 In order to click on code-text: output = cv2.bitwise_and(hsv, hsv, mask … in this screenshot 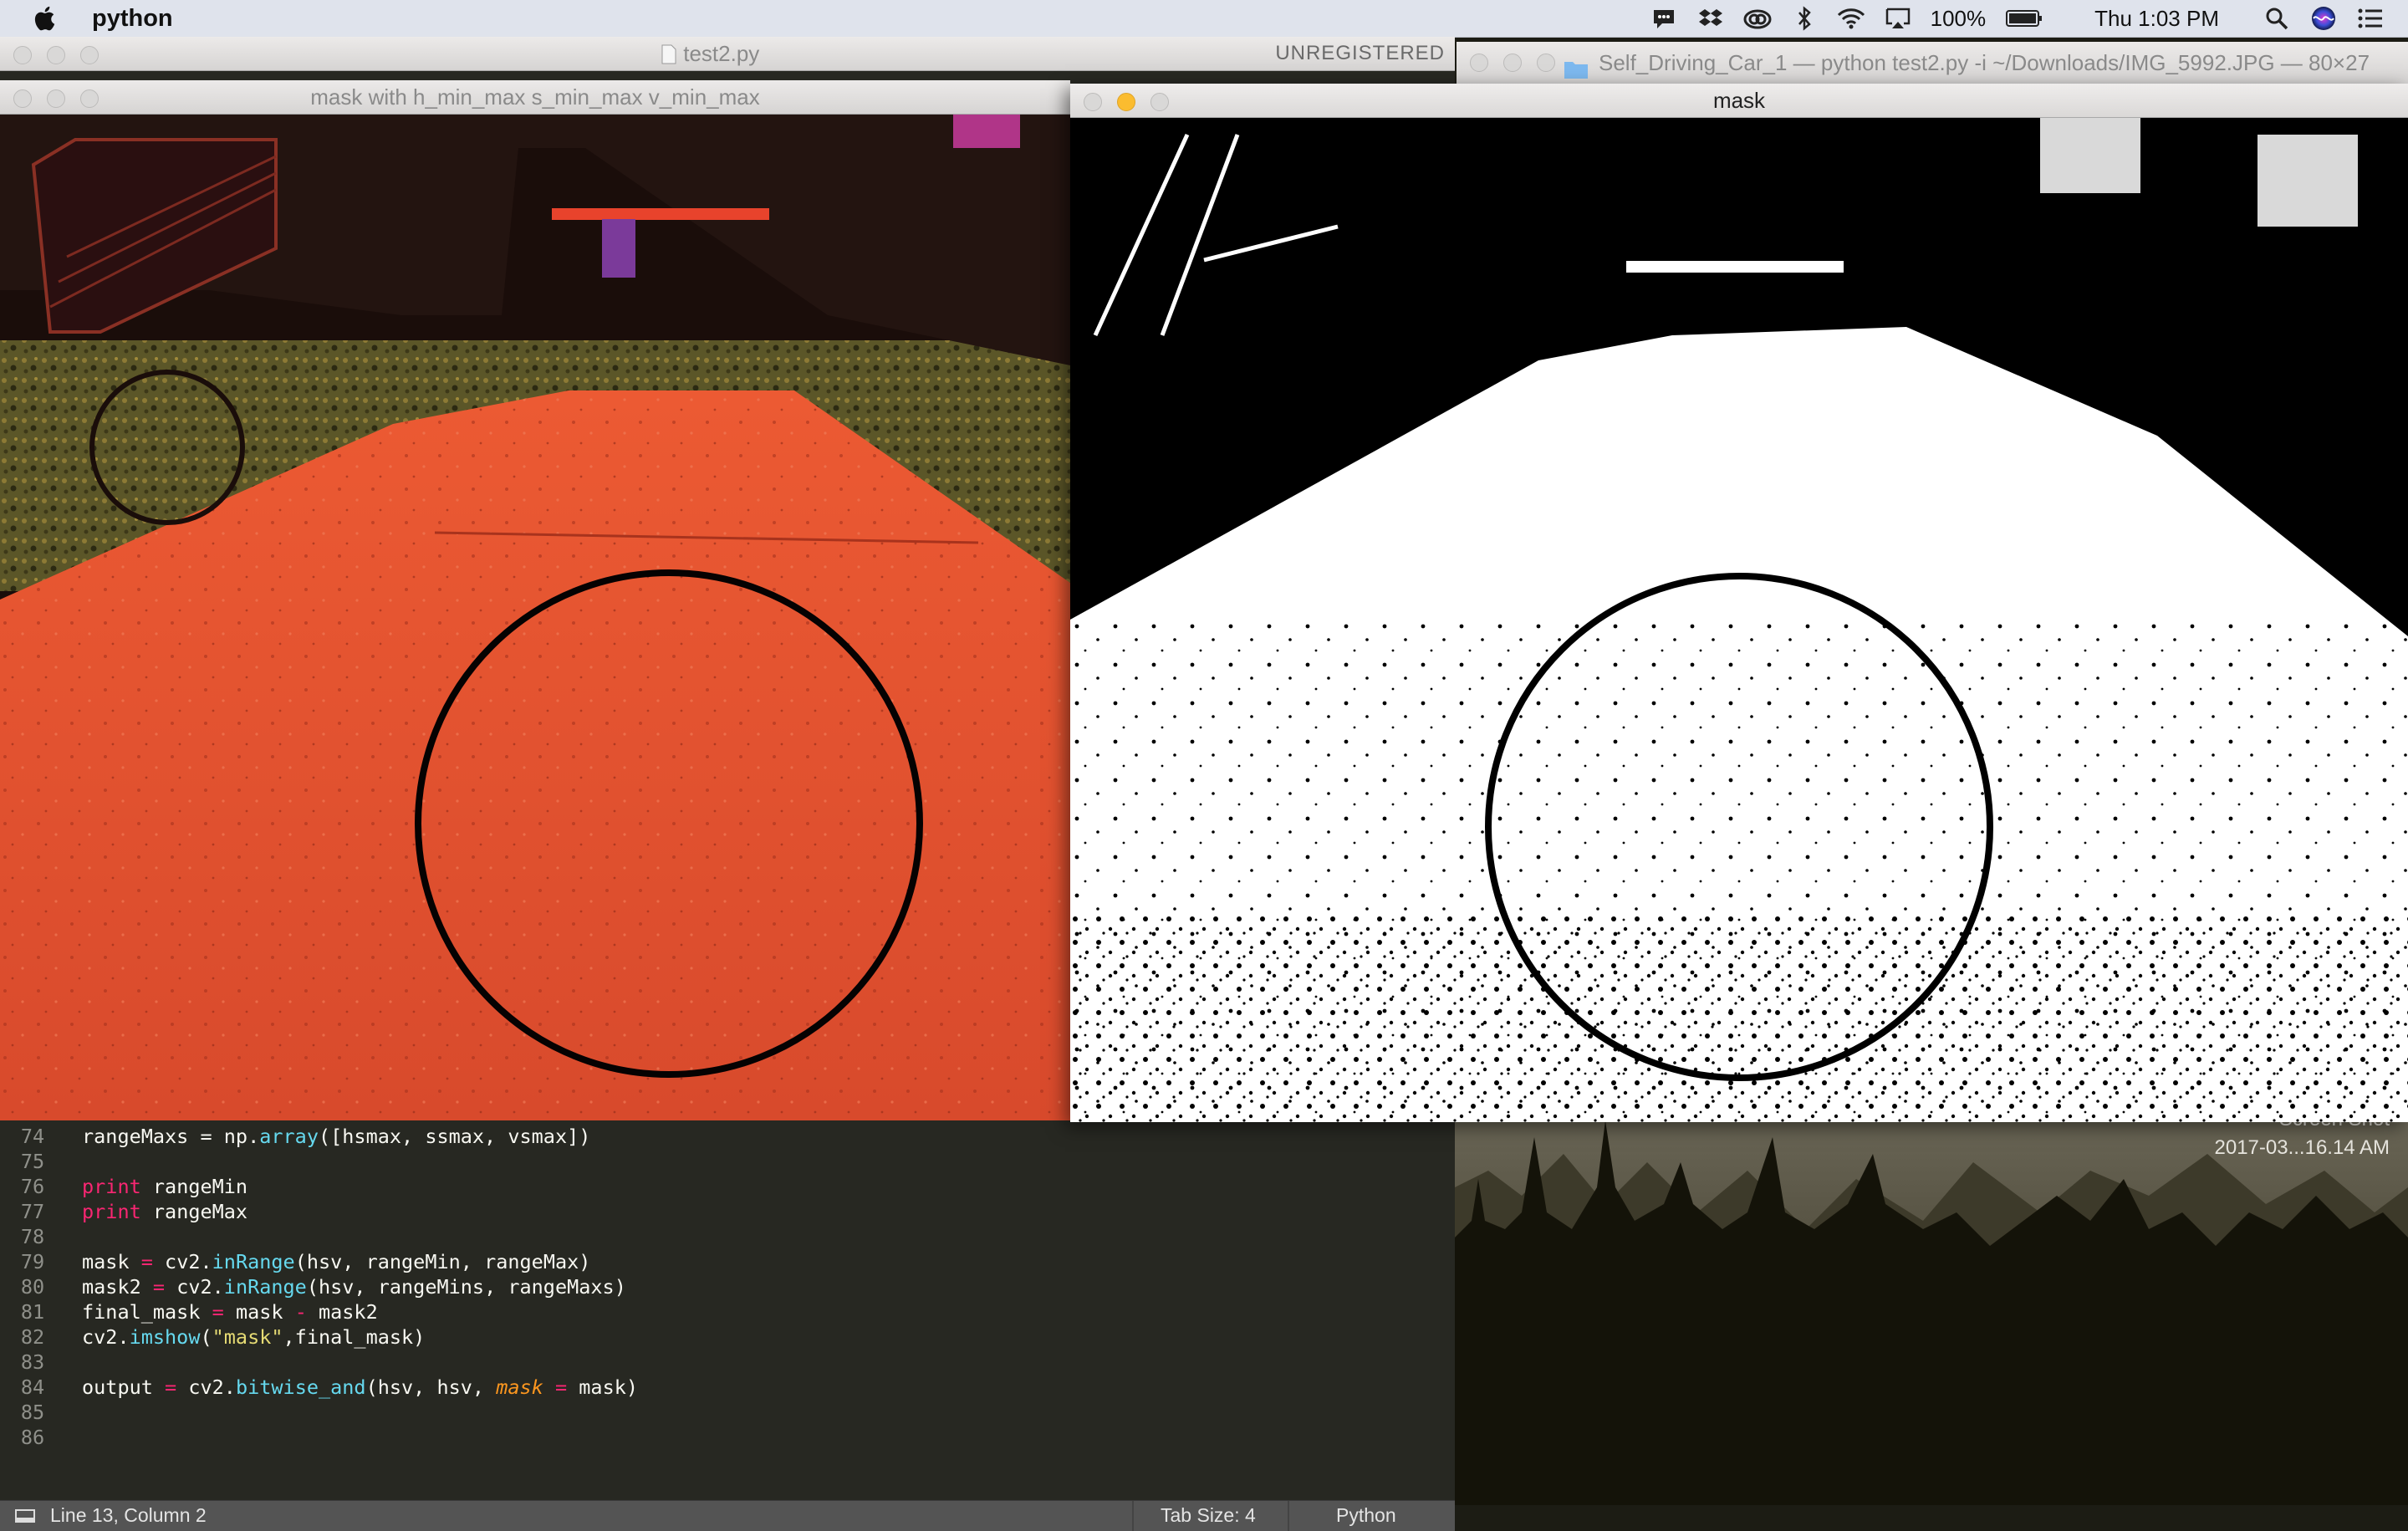, I will do `click(360, 1387)`.